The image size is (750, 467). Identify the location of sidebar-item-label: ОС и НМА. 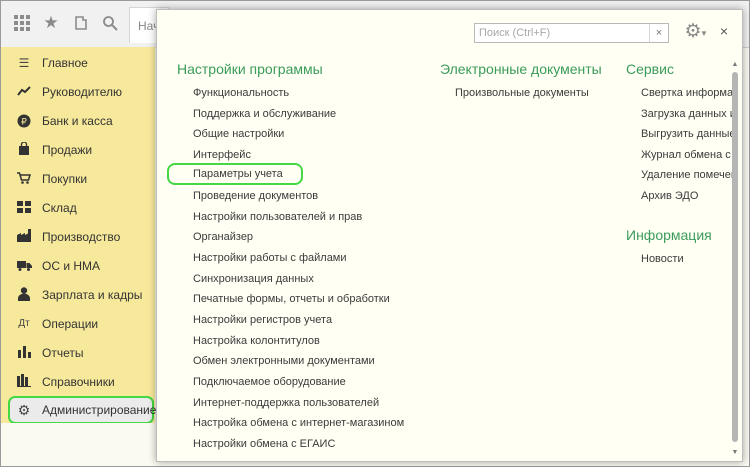
(71, 266).